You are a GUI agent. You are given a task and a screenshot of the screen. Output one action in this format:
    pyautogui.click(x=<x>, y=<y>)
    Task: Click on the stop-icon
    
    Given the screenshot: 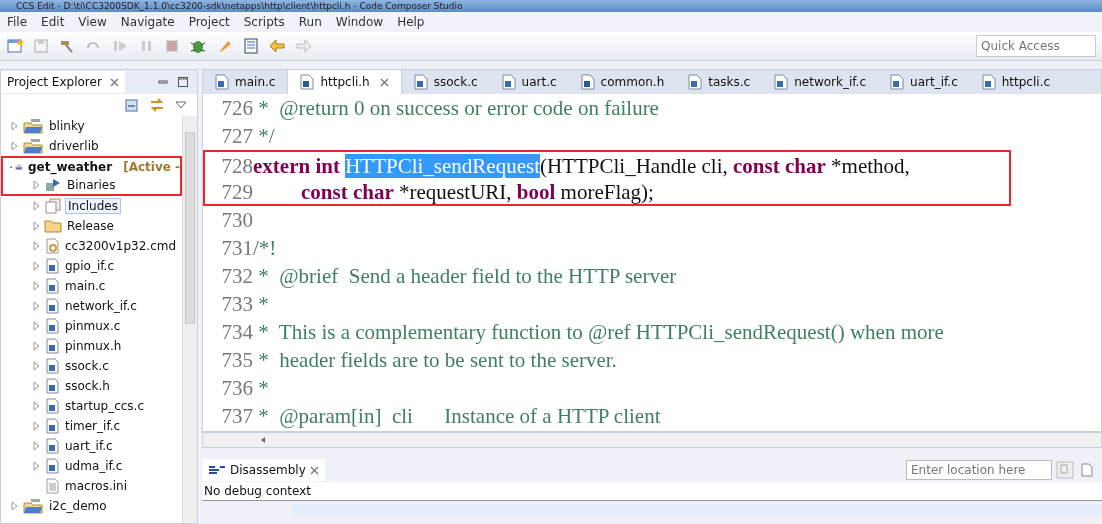 What is the action you would take?
    pyautogui.click(x=172, y=46)
    